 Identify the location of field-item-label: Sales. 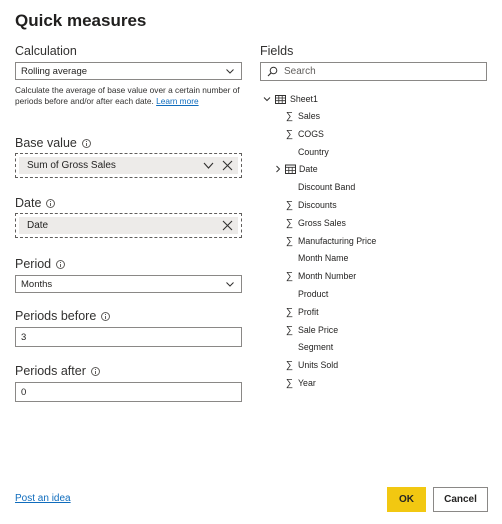
(309, 116).